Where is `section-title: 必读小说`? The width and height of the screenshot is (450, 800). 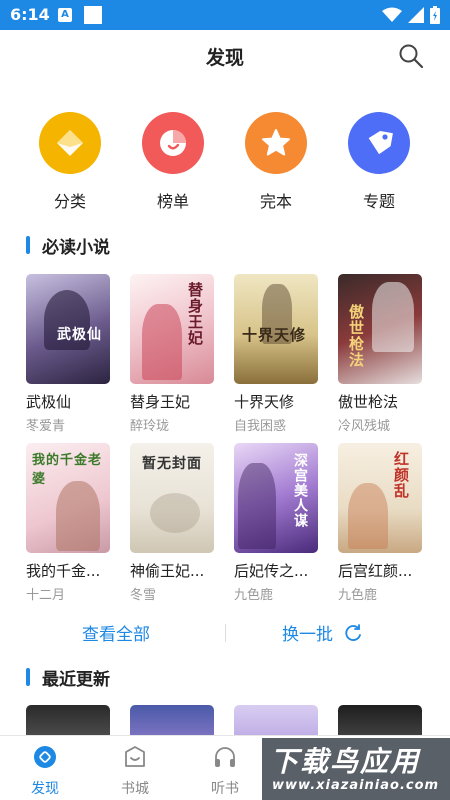 section-title: 必读小说 is located at coordinates (76, 247).